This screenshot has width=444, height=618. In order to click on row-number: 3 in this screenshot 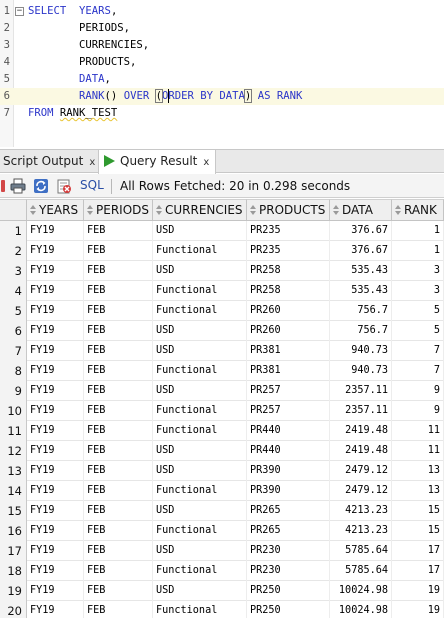, I will do `click(13, 271)`.